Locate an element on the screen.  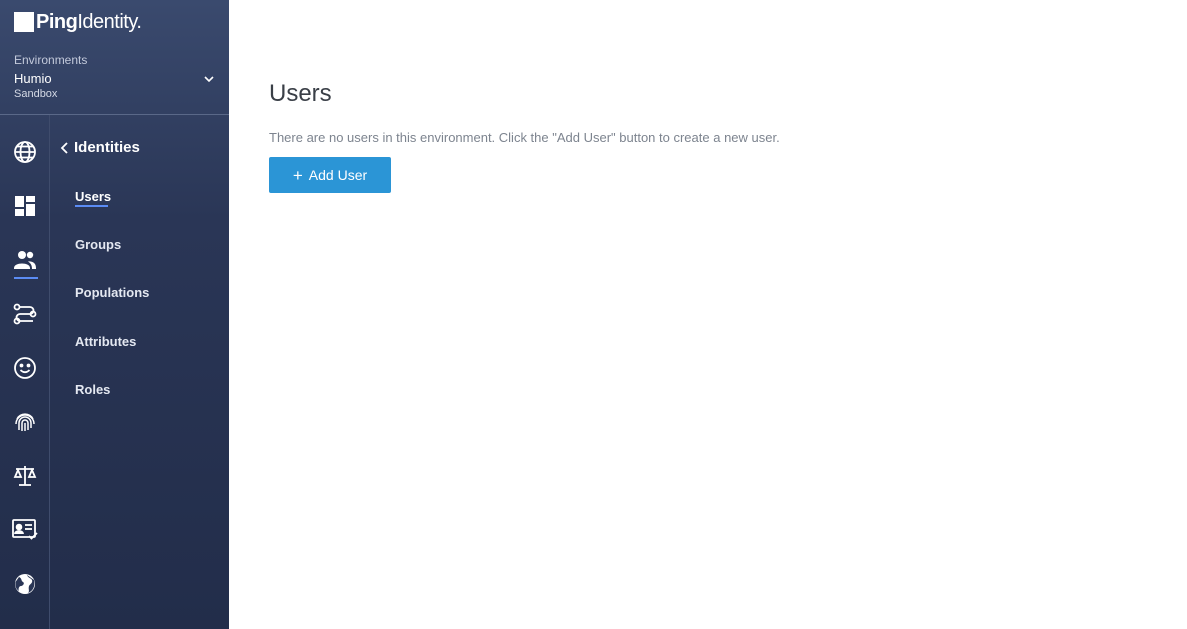
subnav-item-groups: Groups is located at coordinates (98, 244).